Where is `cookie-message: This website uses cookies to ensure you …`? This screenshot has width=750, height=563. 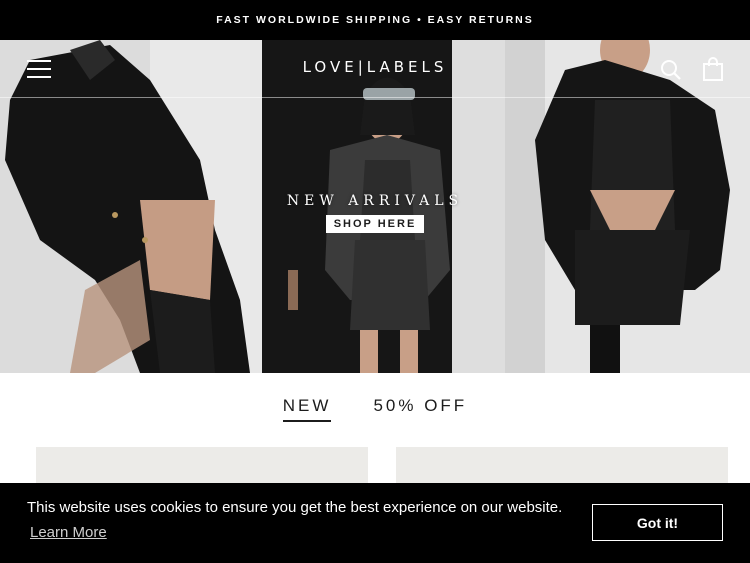 cookie-message: This website uses cookies to ensure you … is located at coordinates (295, 507).